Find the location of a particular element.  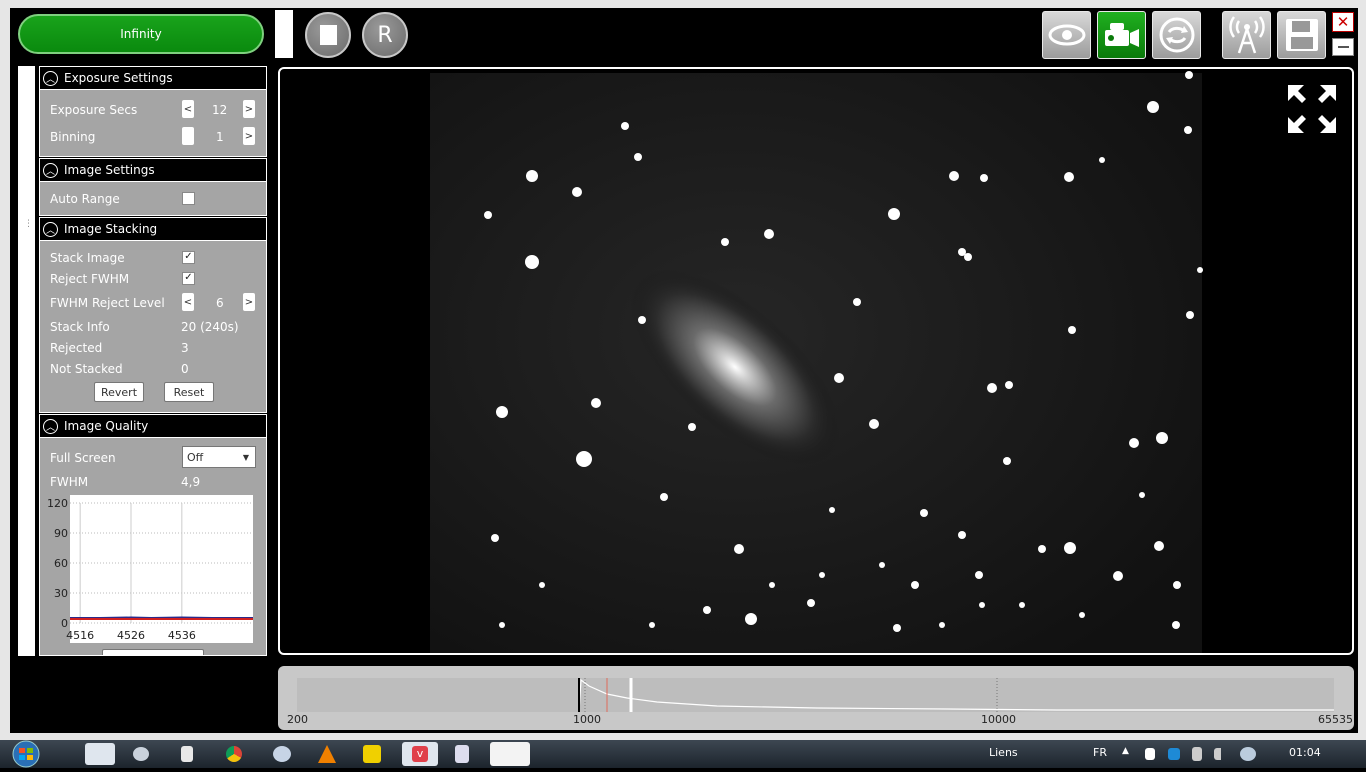

reset-button: Reset is located at coordinates (189, 392).